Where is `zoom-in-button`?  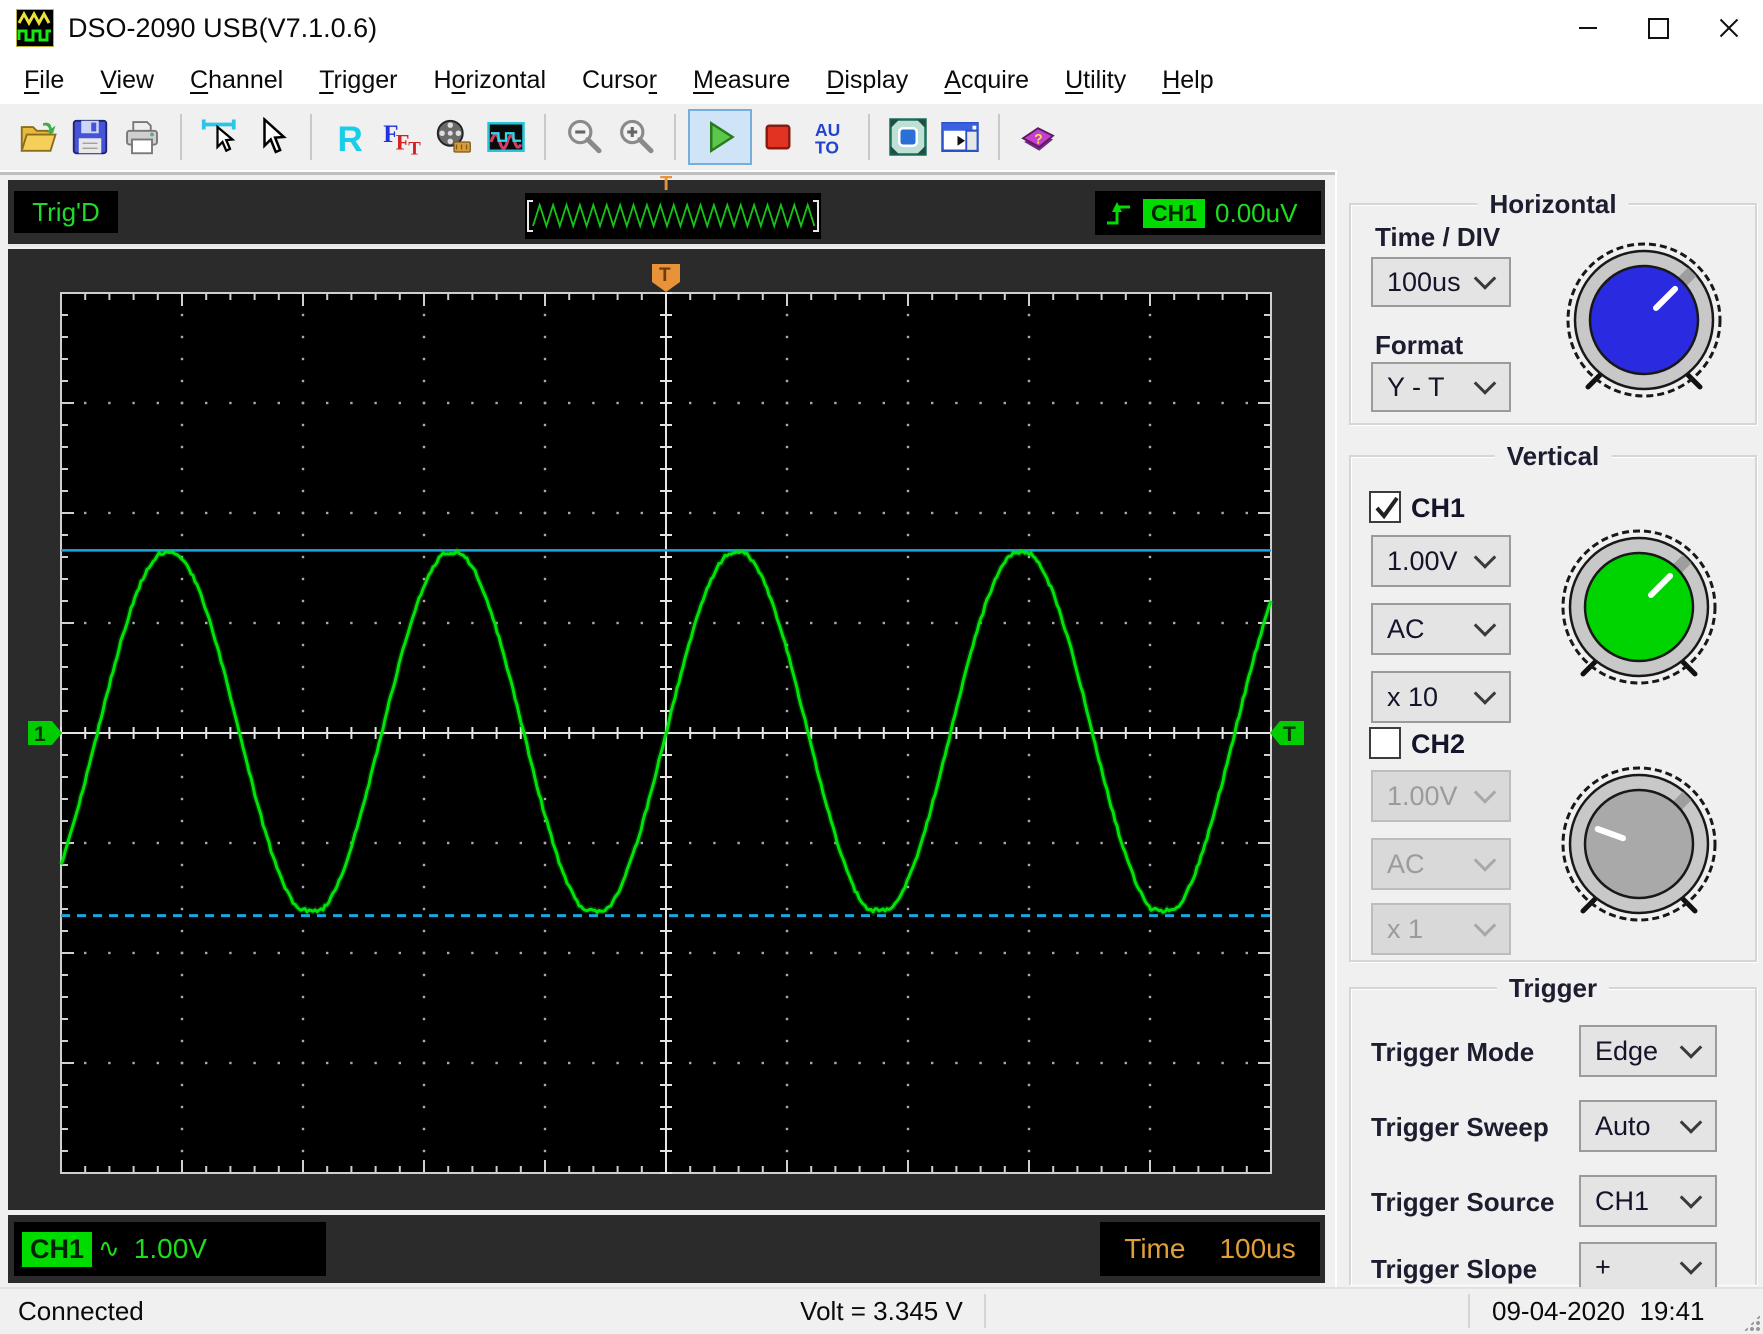 zoom-in-button is located at coordinates (636, 137).